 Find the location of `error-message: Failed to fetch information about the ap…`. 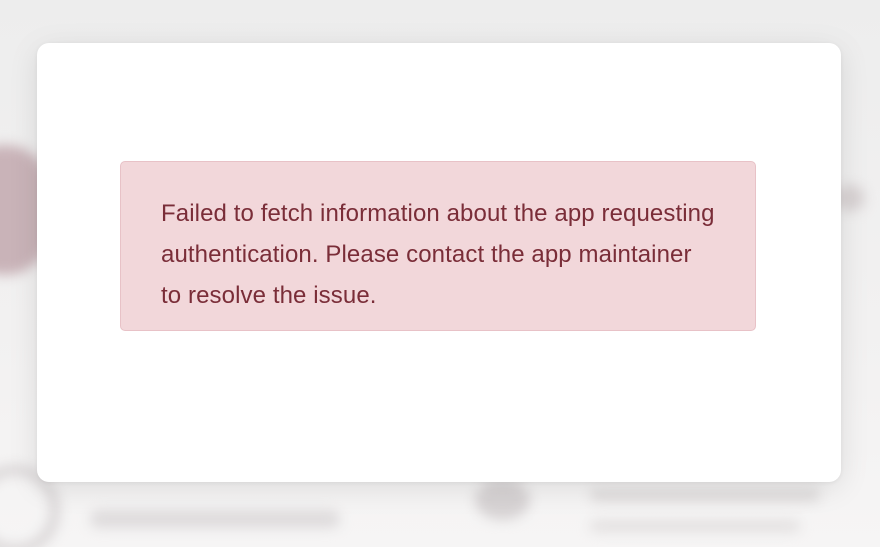

error-message: Failed to fetch information about the ap… is located at coordinates (438, 254).